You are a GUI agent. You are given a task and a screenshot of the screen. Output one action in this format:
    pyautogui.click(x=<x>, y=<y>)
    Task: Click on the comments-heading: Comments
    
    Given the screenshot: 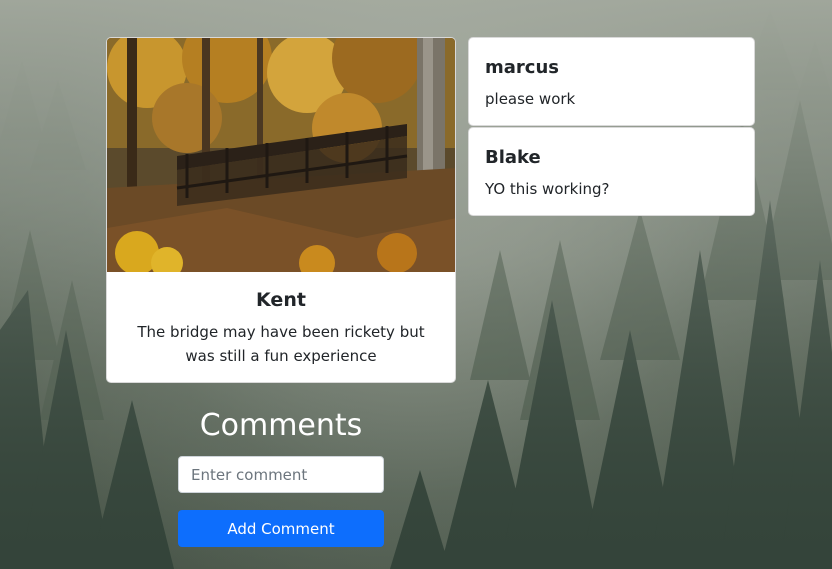 What is the action you would take?
    pyautogui.click(x=281, y=425)
    